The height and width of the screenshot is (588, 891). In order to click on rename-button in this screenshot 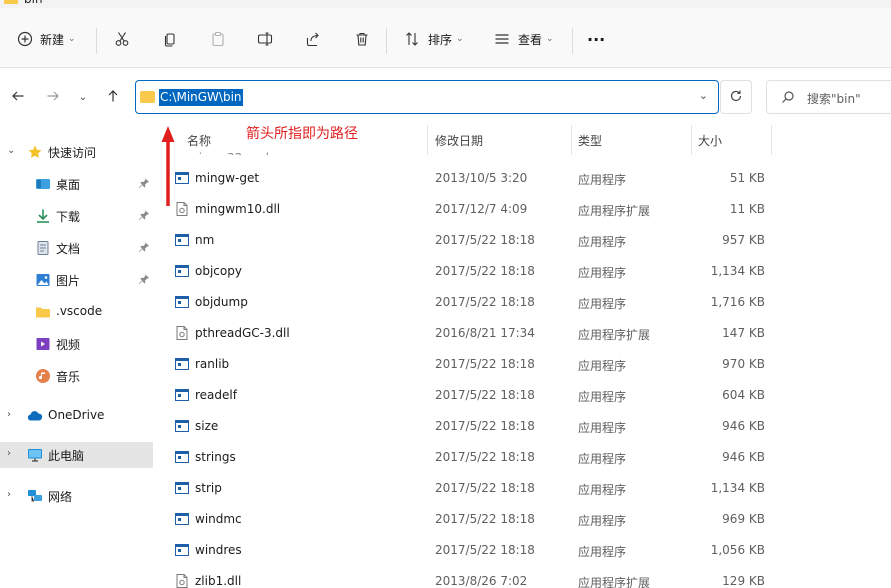, I will do `click(265, 39)`.